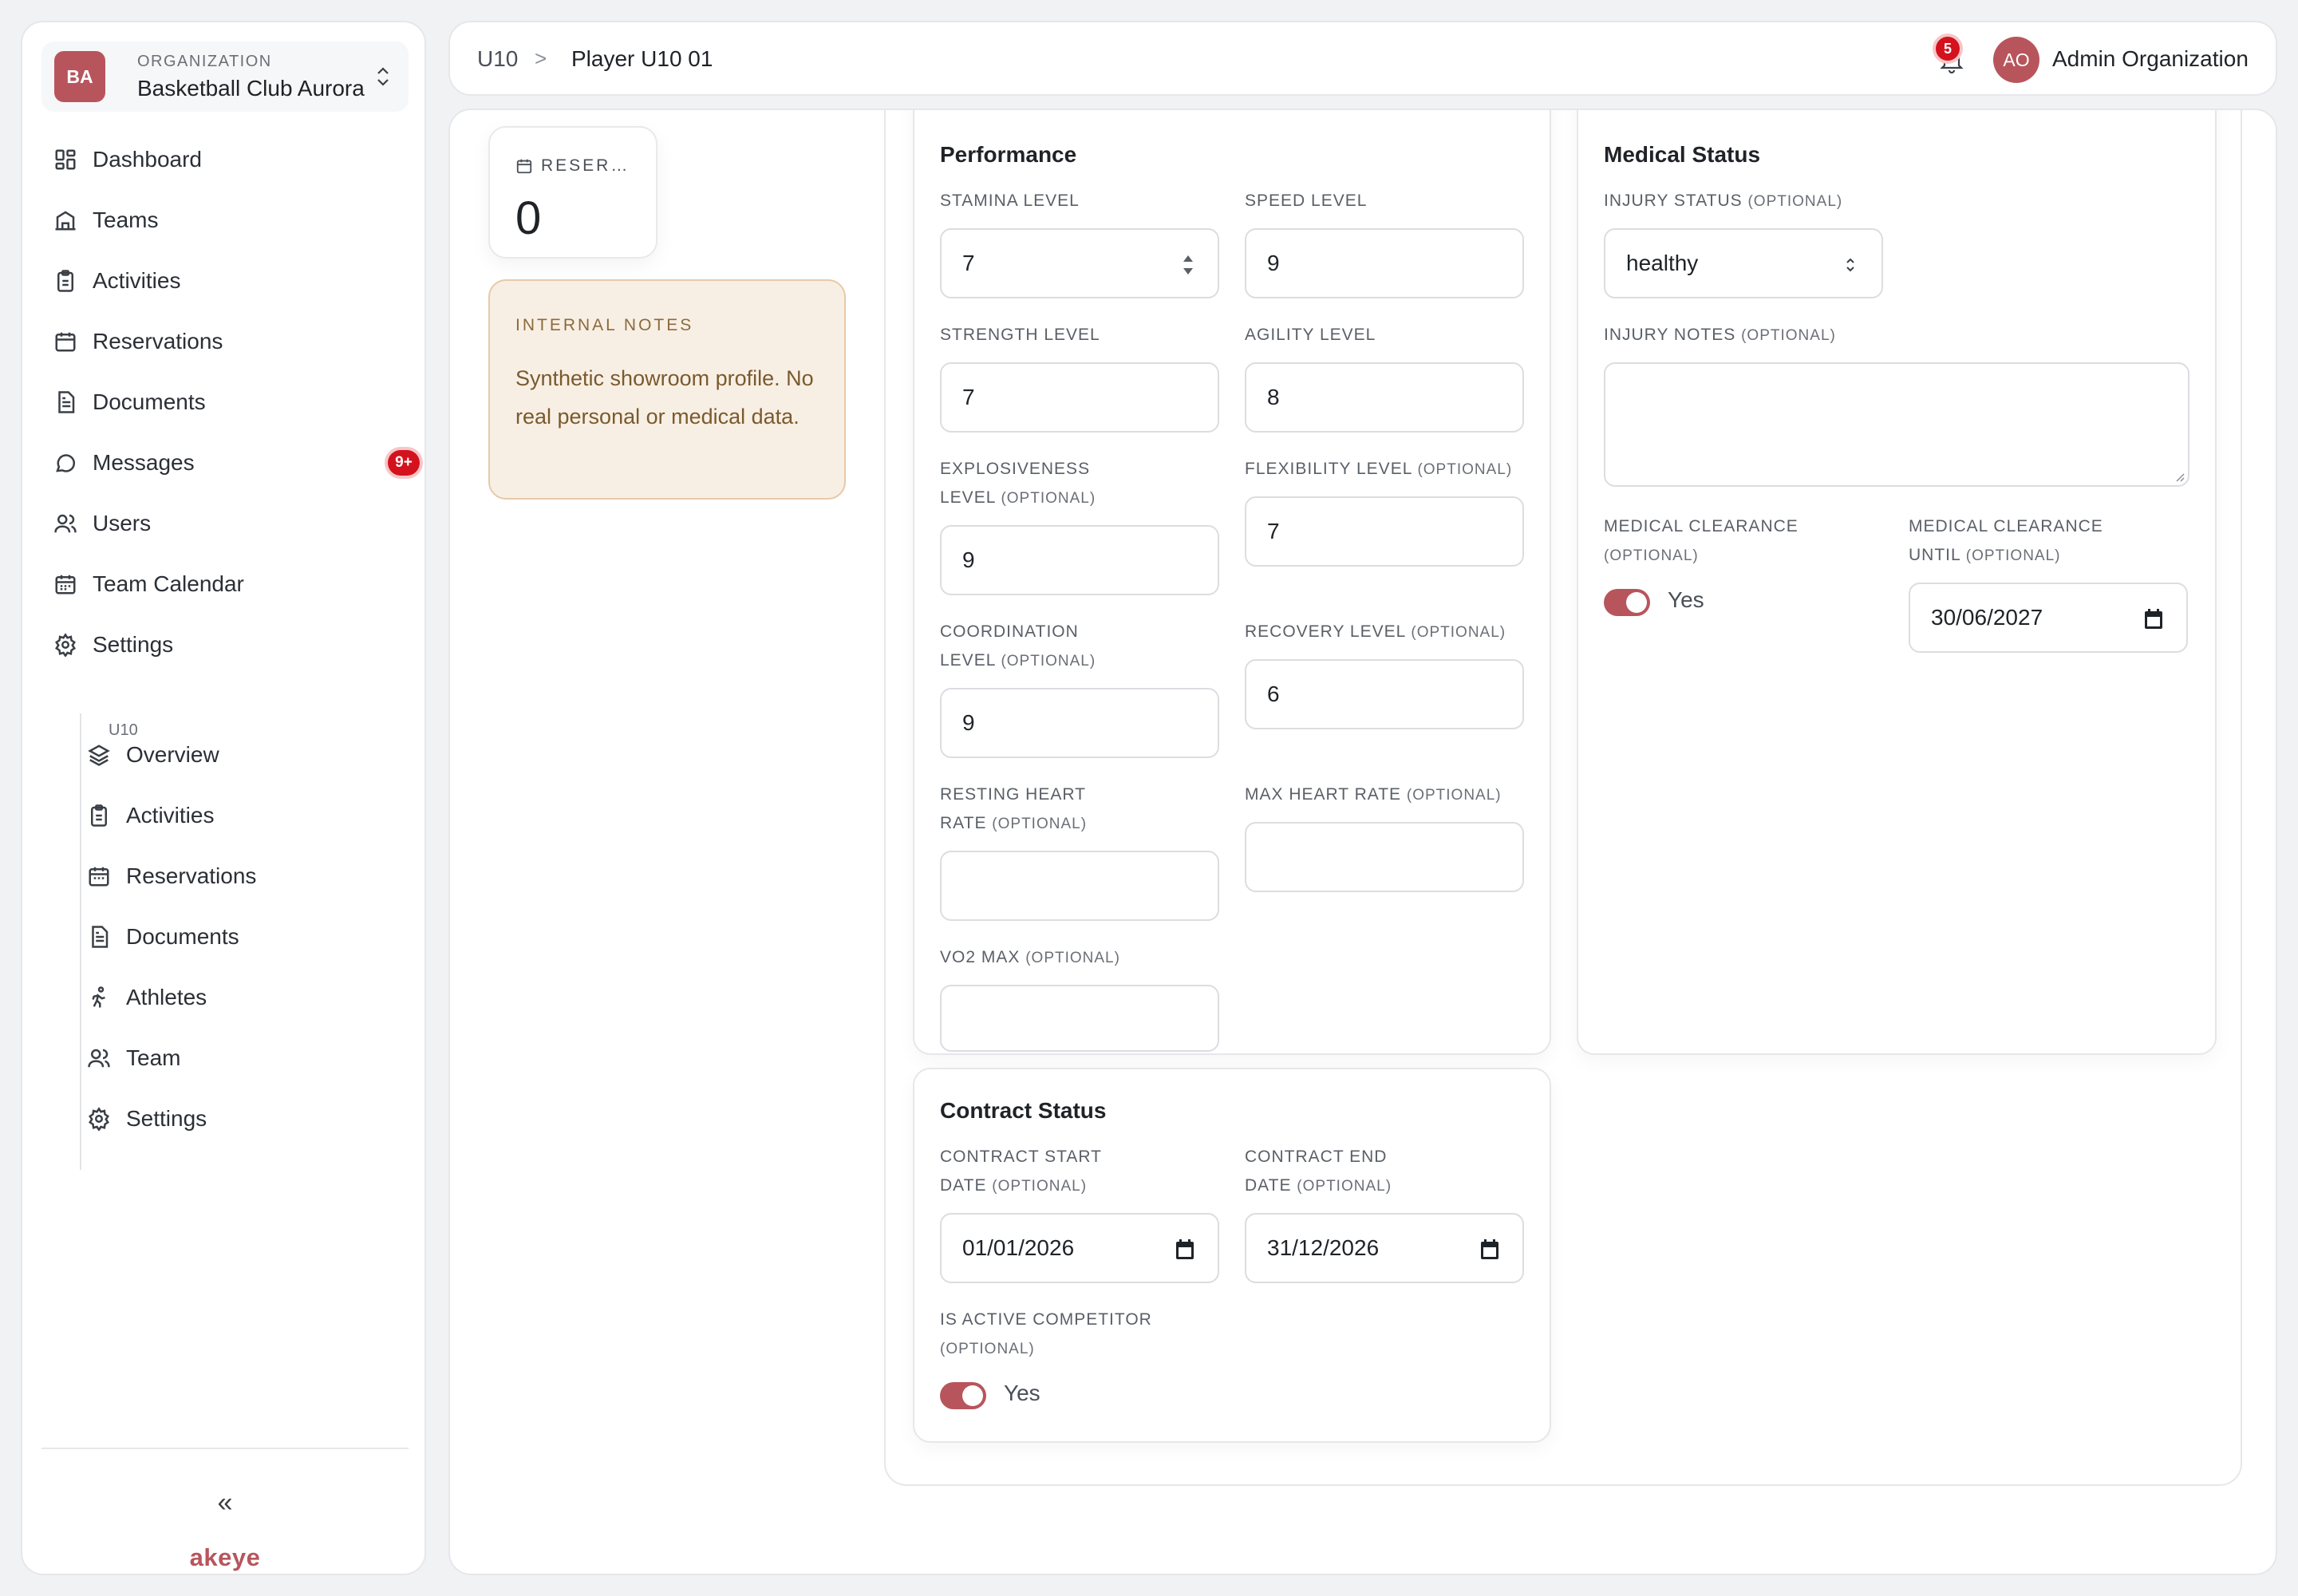 This screenshot has height=1596, width=2298. I want to click on user-name: Admin Organization, so click(2151, 59).